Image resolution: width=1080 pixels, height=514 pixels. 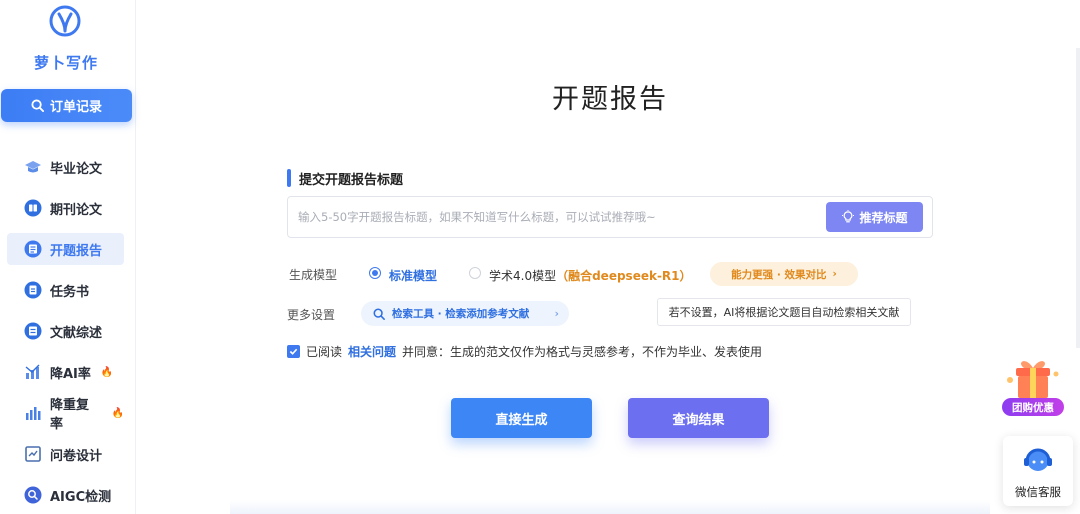 What do you see at coordinates (33, 413) in the screenshot?
I see `bar-chart-icon` at bounding box center [33, 413].